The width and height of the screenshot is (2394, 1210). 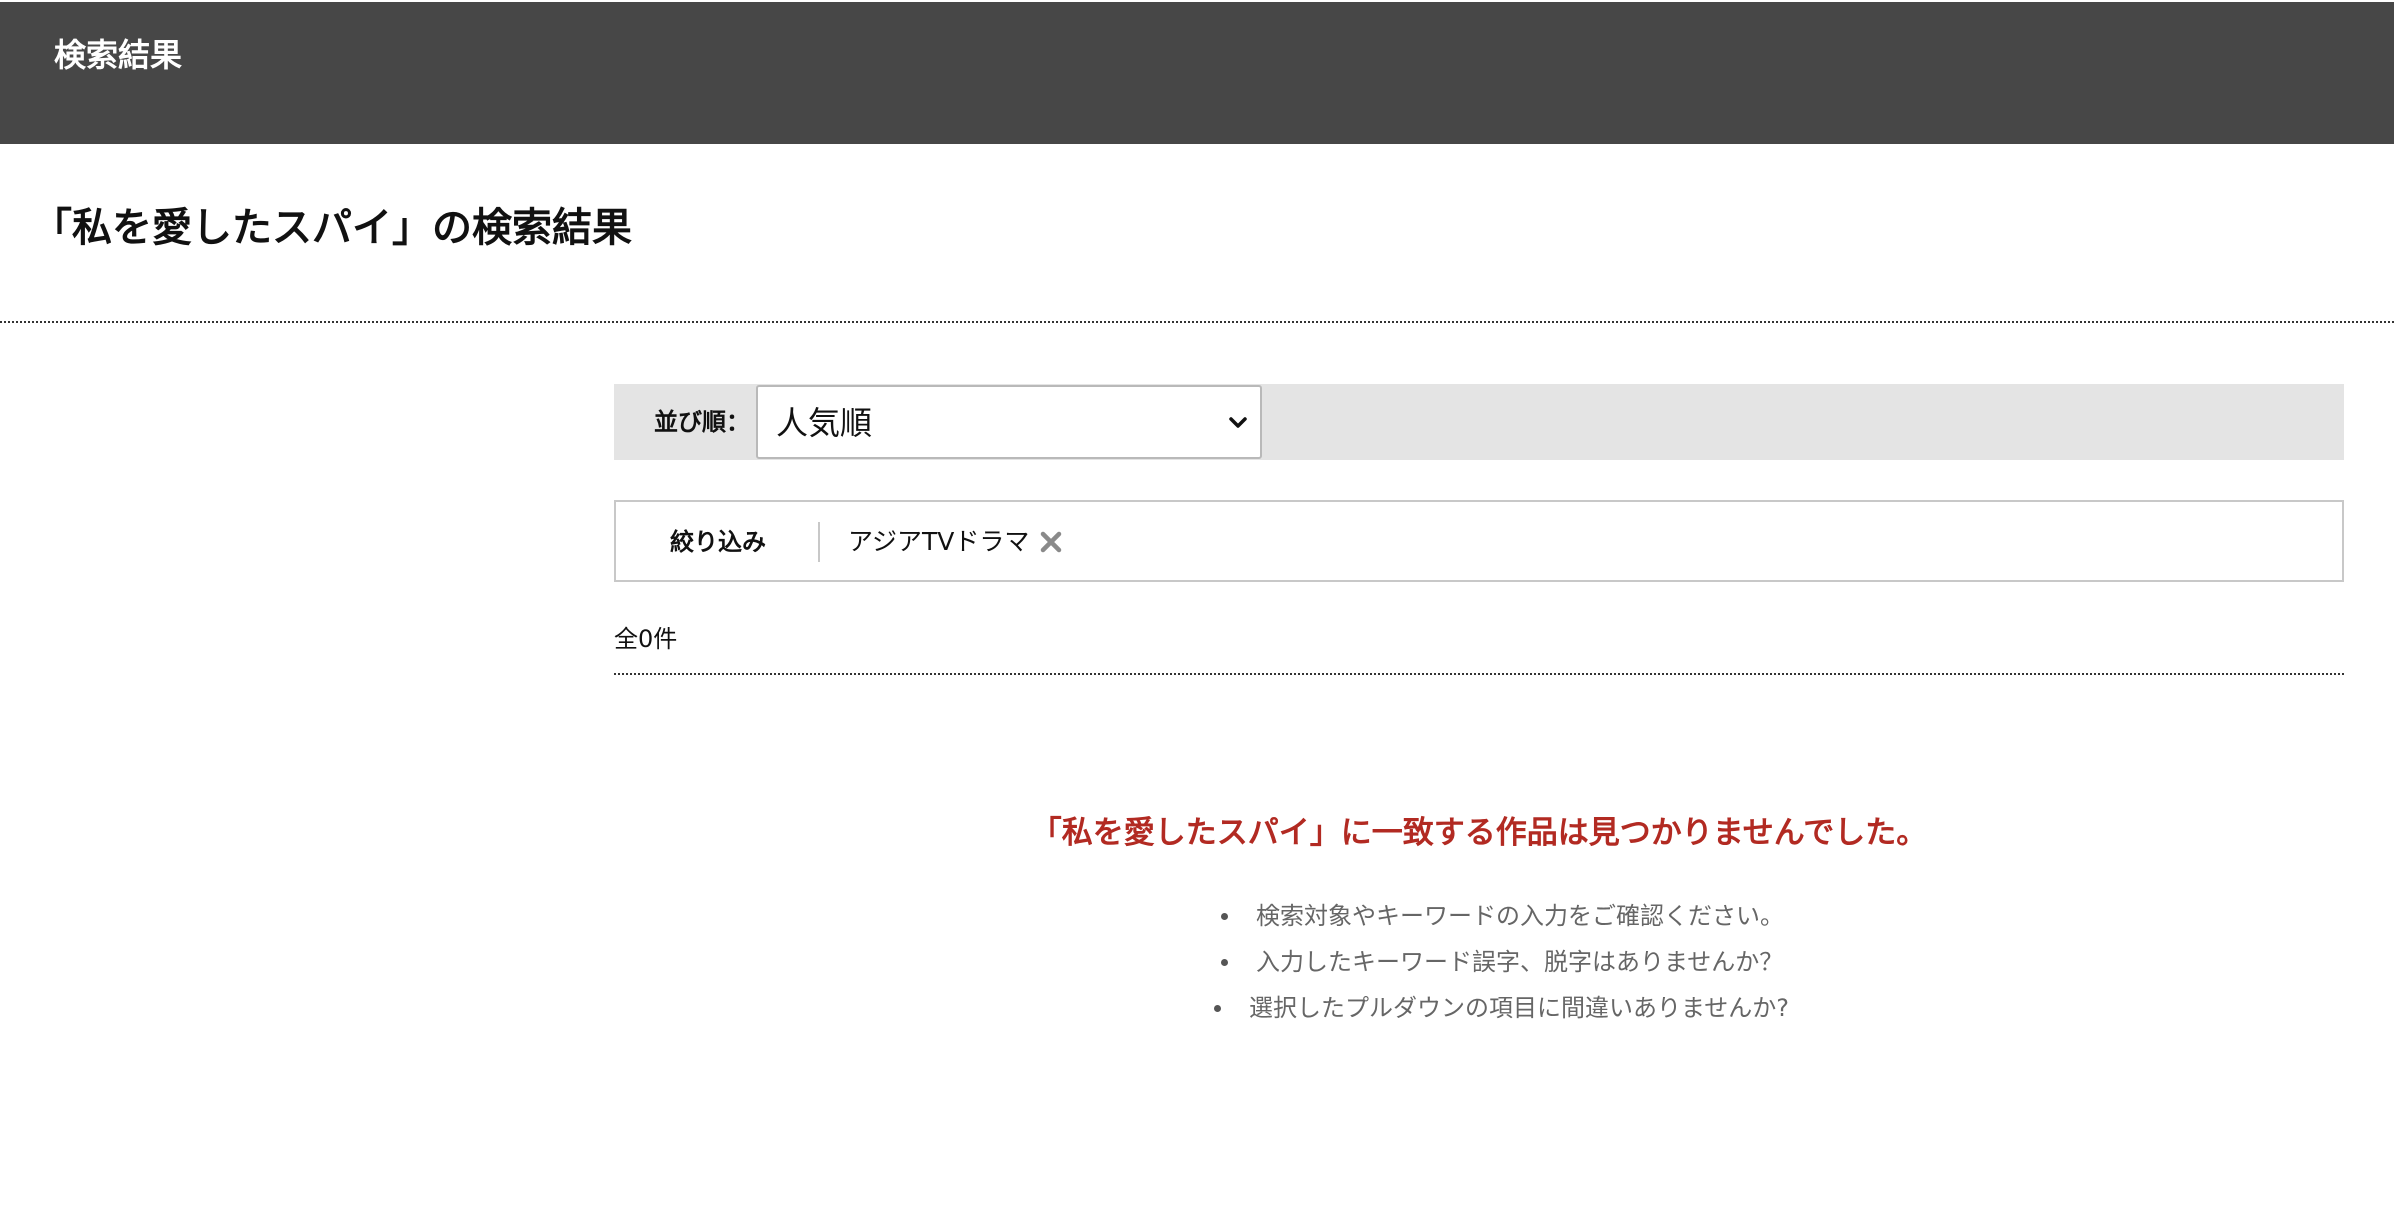 I want to click on no-result-message: 「私を愛したスパイ」に一致する作品は見つかりませんでした。, so click(x=1479, y=833).